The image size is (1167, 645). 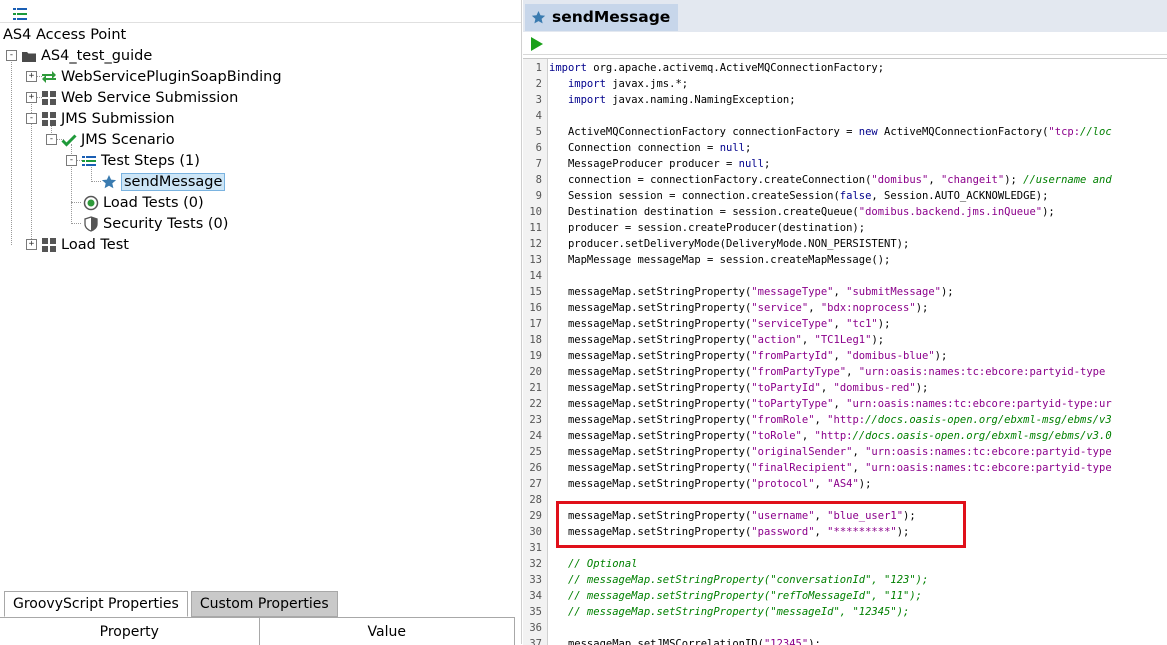 What do you see at coordinates (535, 500) in the screenshot?
I see `line-number: 28` at bounding box center [535, 500].